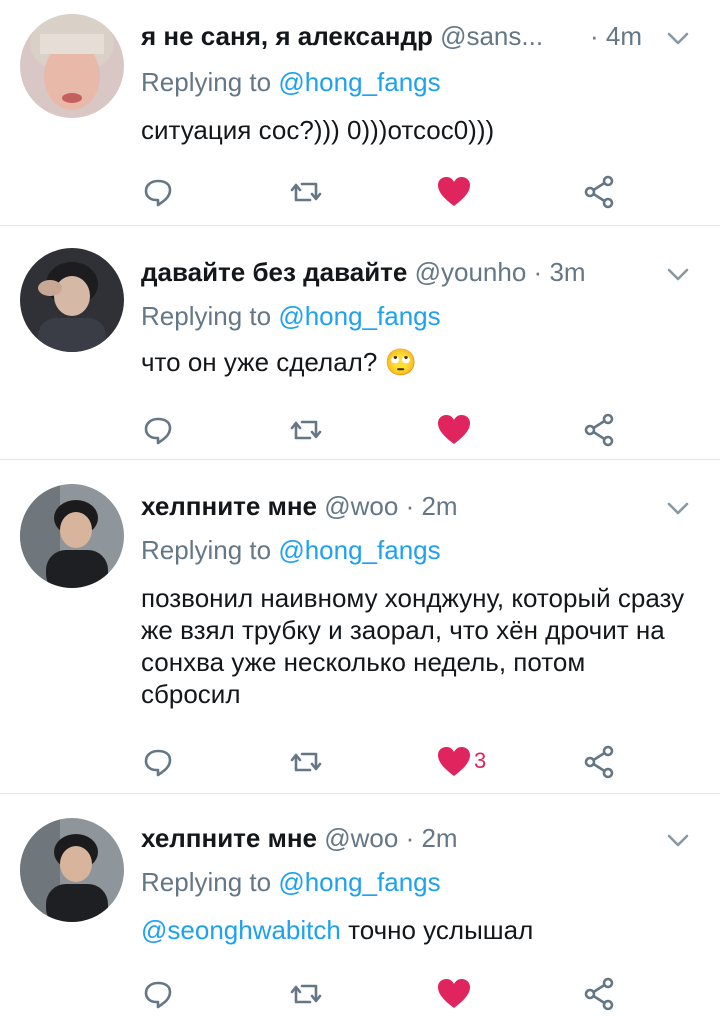 Image resolution: width=720 pixels, height=1019 pixels. Describe the element at coordinates (471, 272) in the screenshot. I see `user-handle: @younho` at that location.